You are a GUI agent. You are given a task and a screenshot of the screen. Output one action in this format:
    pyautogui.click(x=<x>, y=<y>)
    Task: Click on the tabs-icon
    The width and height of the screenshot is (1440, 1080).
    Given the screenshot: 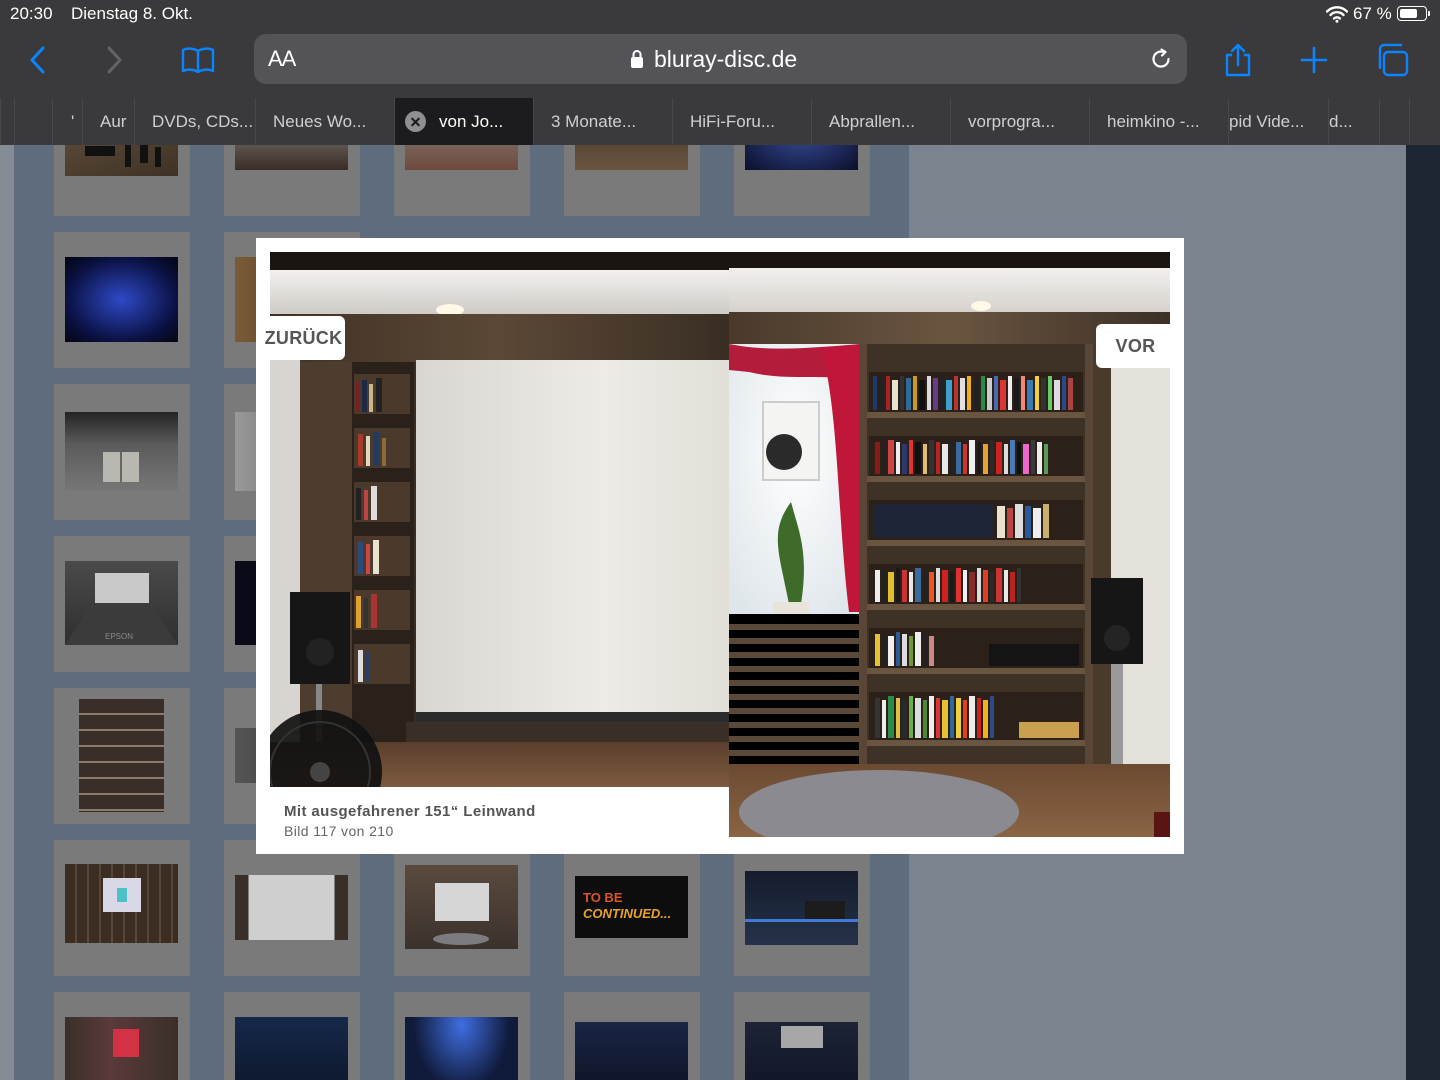 What is the action you would take?
    pyautogui.click(x=1393, y=60)
    